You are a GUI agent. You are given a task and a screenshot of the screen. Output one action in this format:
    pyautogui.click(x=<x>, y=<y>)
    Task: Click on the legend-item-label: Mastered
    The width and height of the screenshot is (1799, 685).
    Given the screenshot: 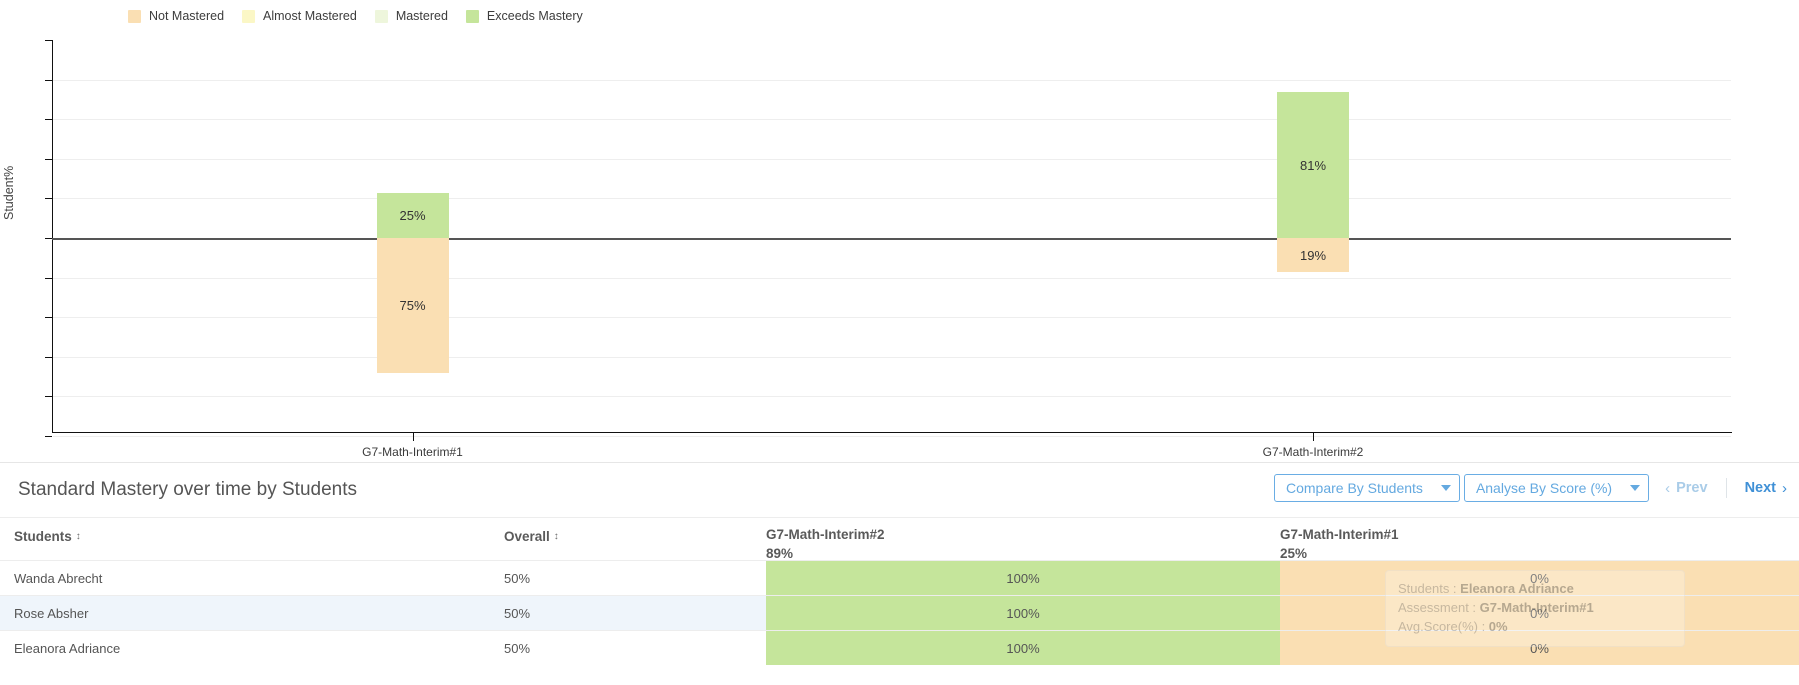 What is the action you would take?
    pyautogui.click(x=421, y=16)
    